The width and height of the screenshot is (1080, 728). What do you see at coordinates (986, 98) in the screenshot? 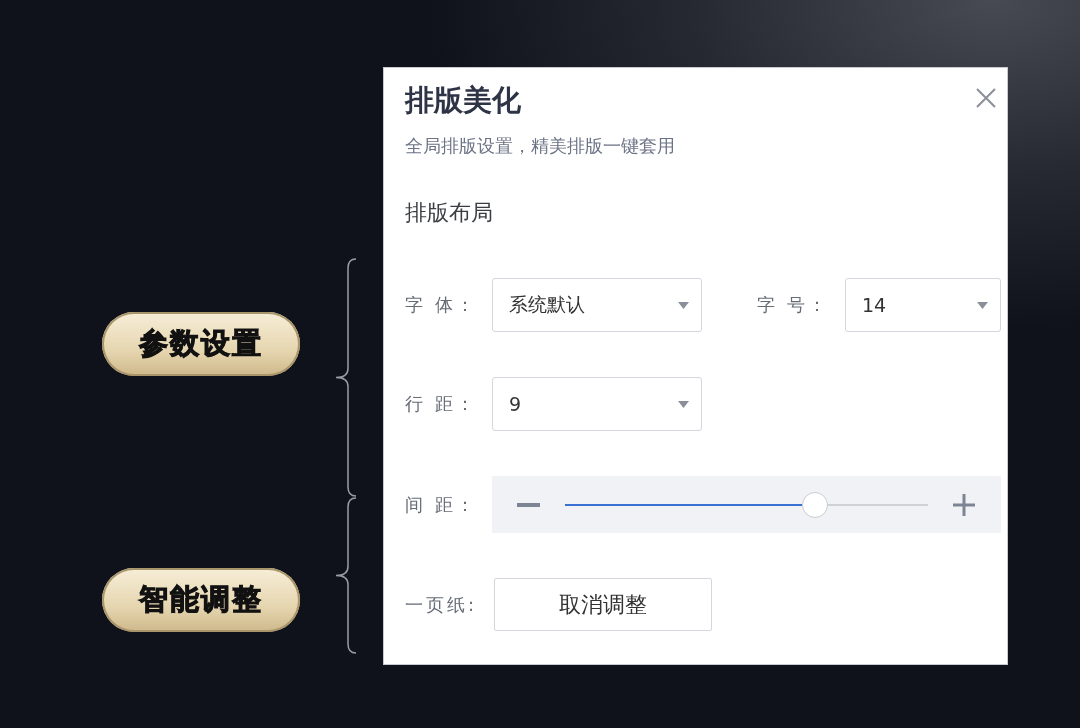
I see `close-icon` at bounding box center [986, 98].